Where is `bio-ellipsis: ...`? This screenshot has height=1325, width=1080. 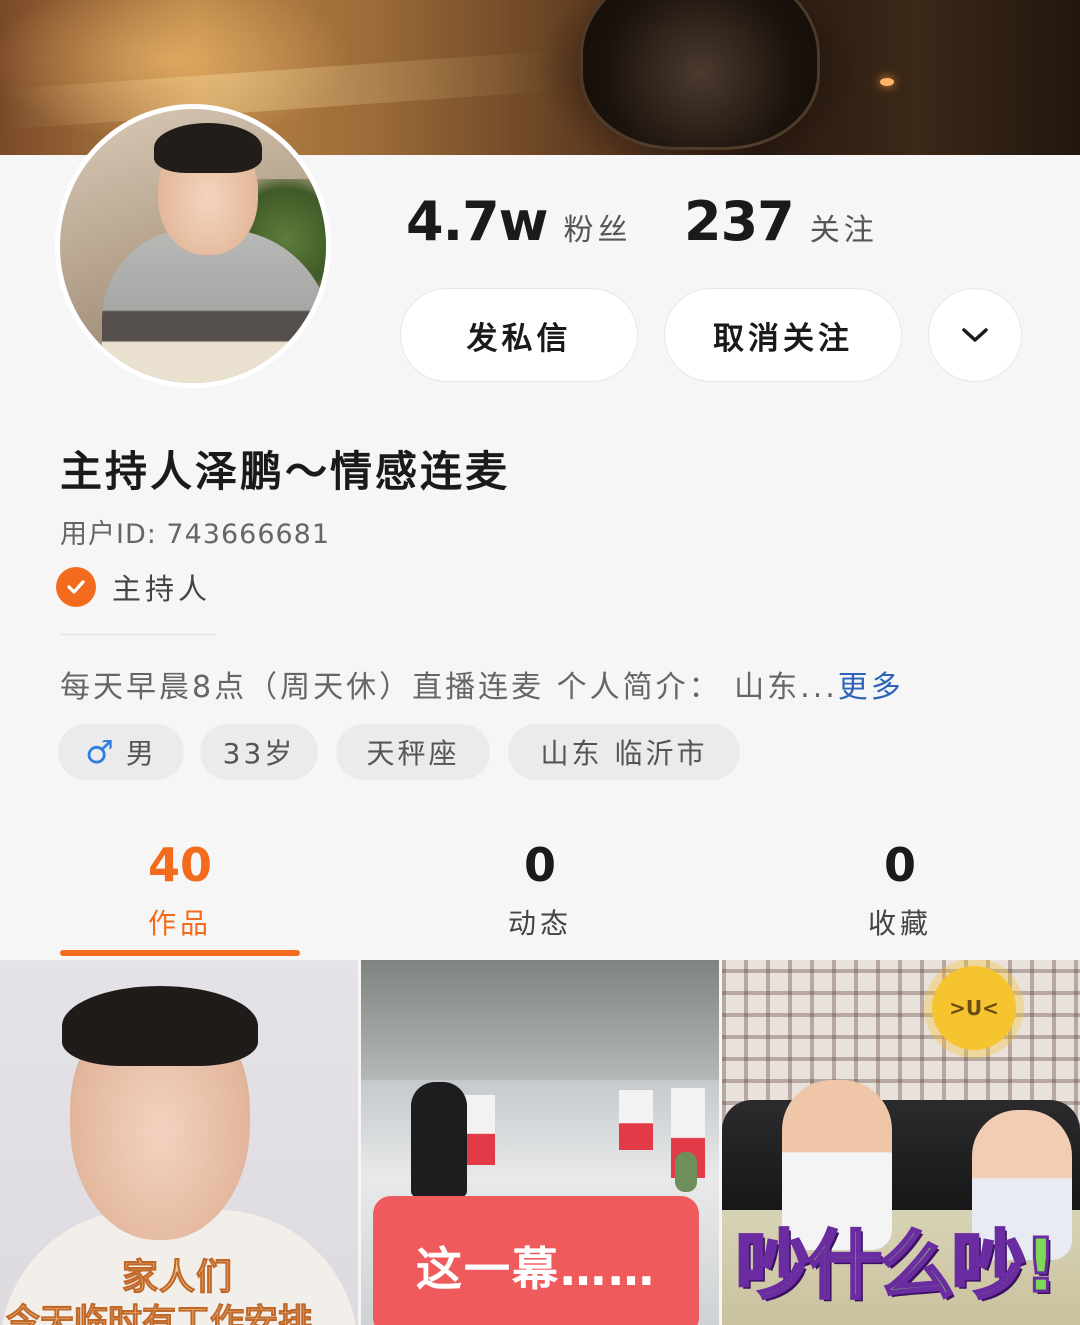 bio-ellipsis: ... is located at coordinates (819, 687).